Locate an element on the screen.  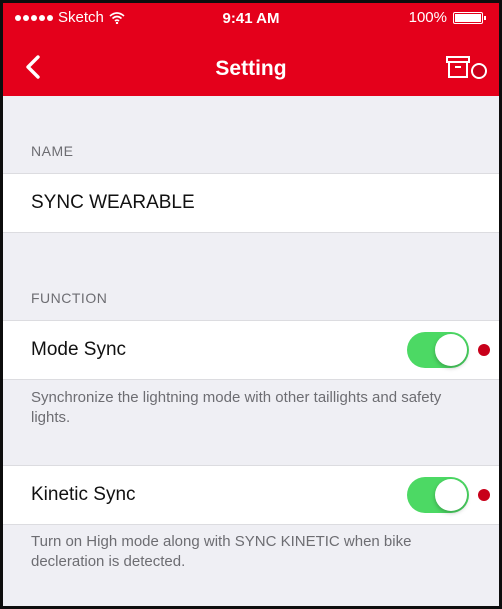
setting-label: Kinetic Sync is located at coordinates (83, 494).